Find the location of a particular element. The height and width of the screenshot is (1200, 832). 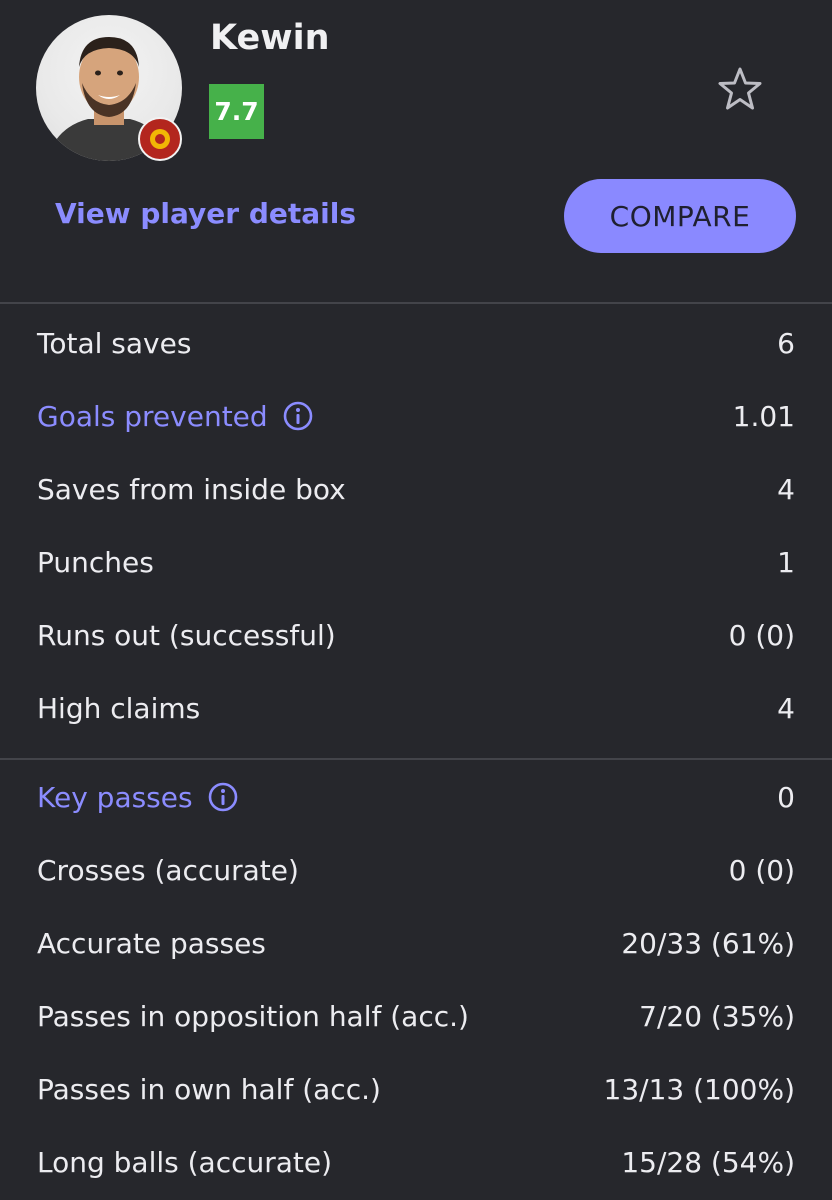

stat-label-text: Accurate passes is located at coordinates (151, 943).